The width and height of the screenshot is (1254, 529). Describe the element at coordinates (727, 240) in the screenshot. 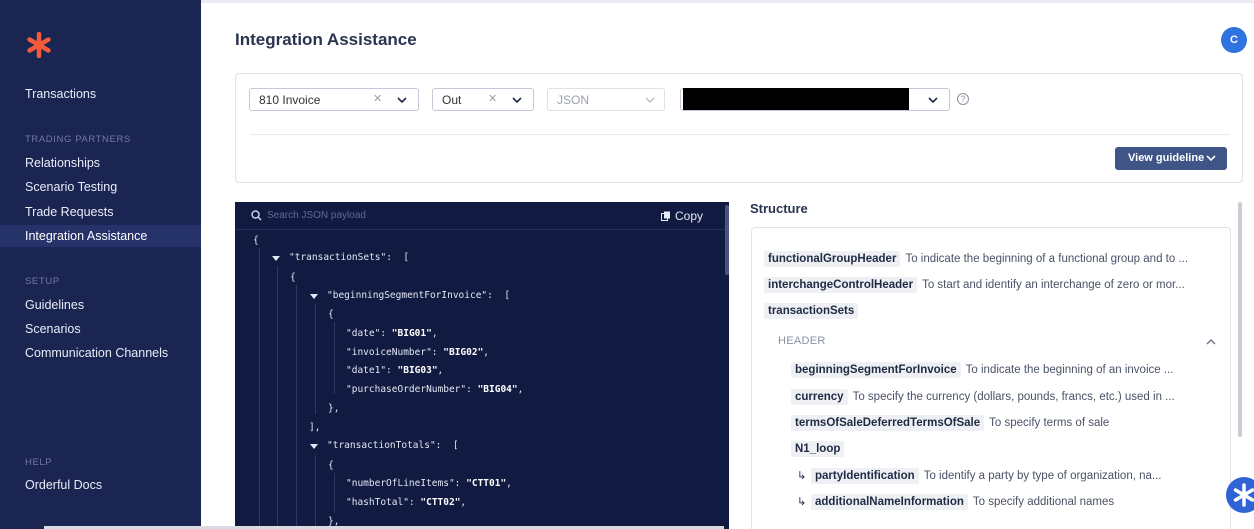

I see `json-scrollbar` at that location.